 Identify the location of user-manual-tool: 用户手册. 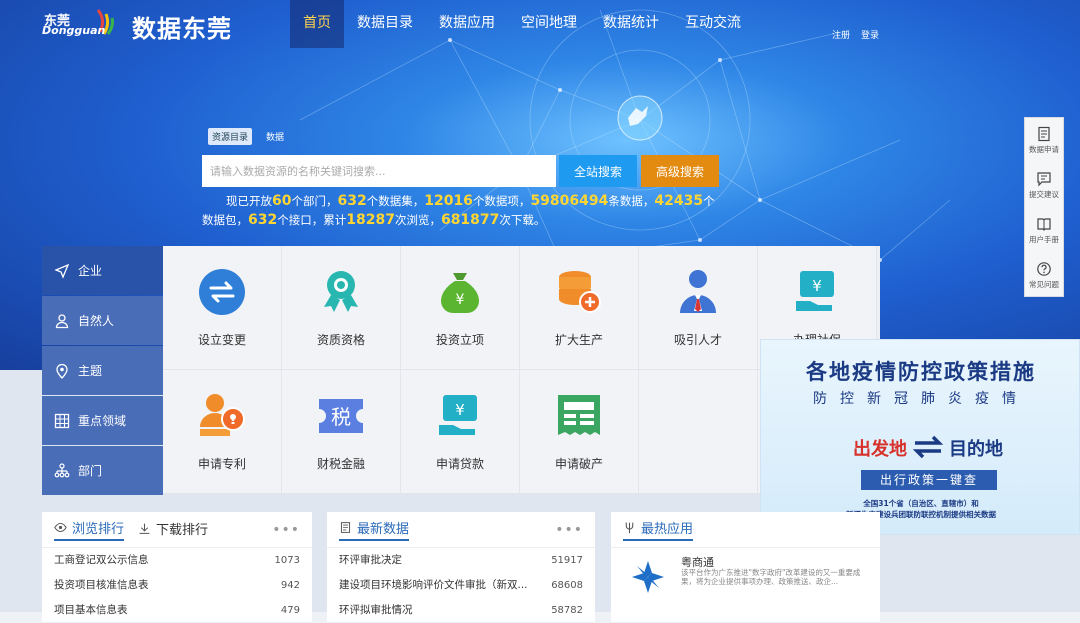
(1044, 230).